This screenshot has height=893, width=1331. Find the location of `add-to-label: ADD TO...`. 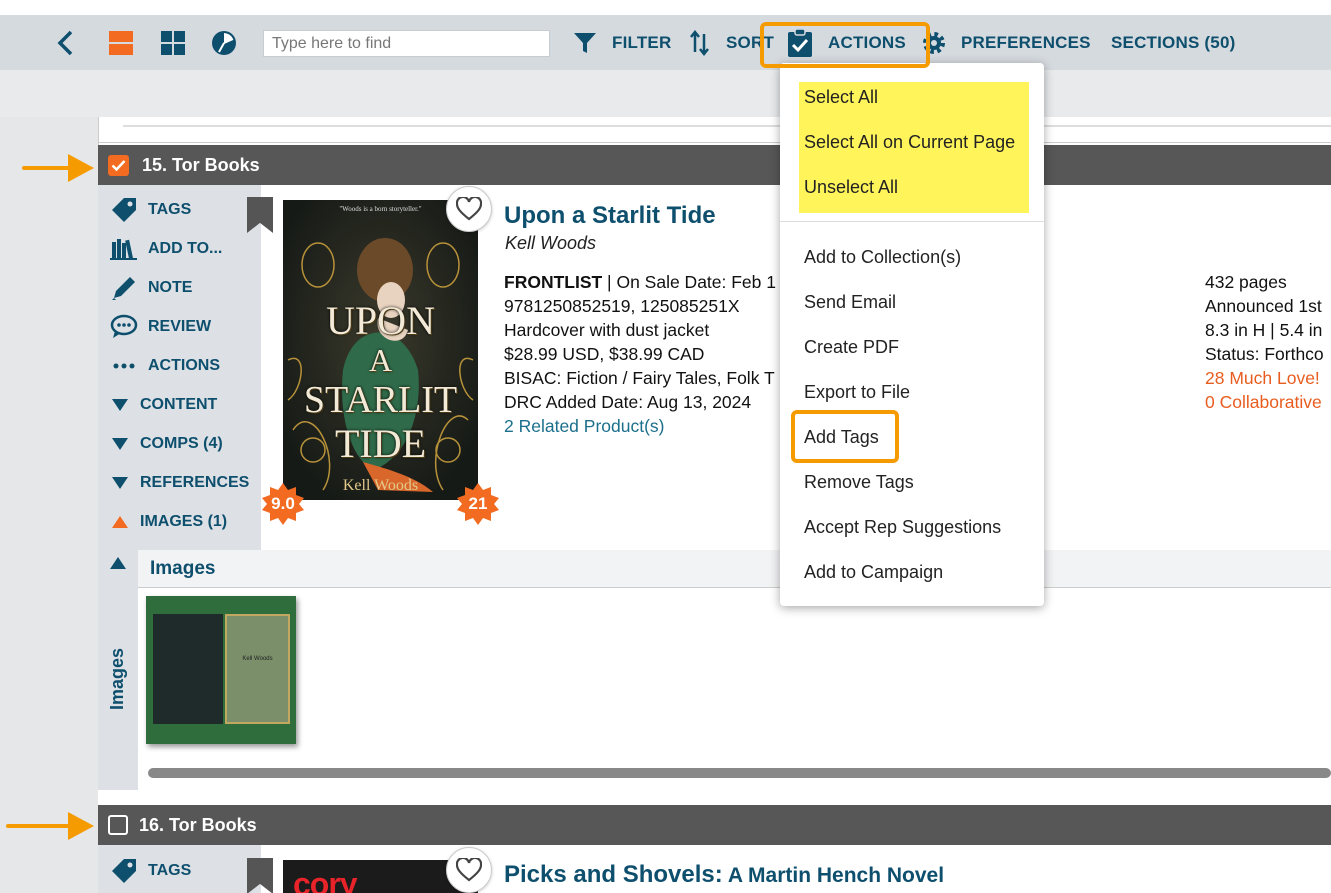

add-to-label: ADD TO... is located at coordinates (185, 248).